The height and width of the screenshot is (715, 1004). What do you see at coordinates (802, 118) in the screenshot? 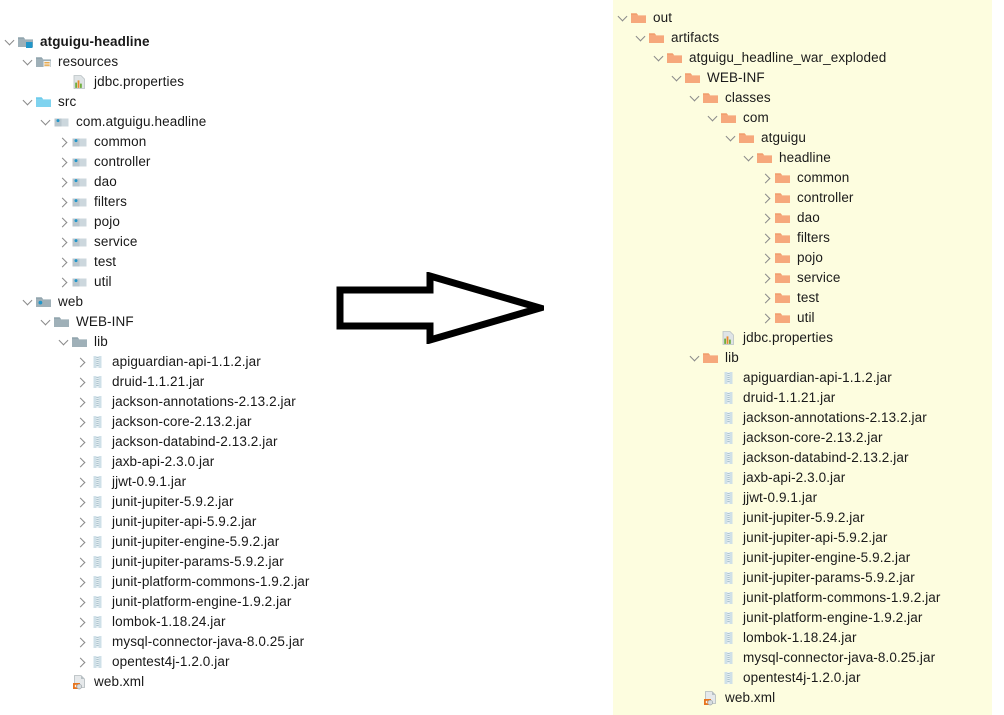
I see `tree-row: com` at bounding box center [802, 118].